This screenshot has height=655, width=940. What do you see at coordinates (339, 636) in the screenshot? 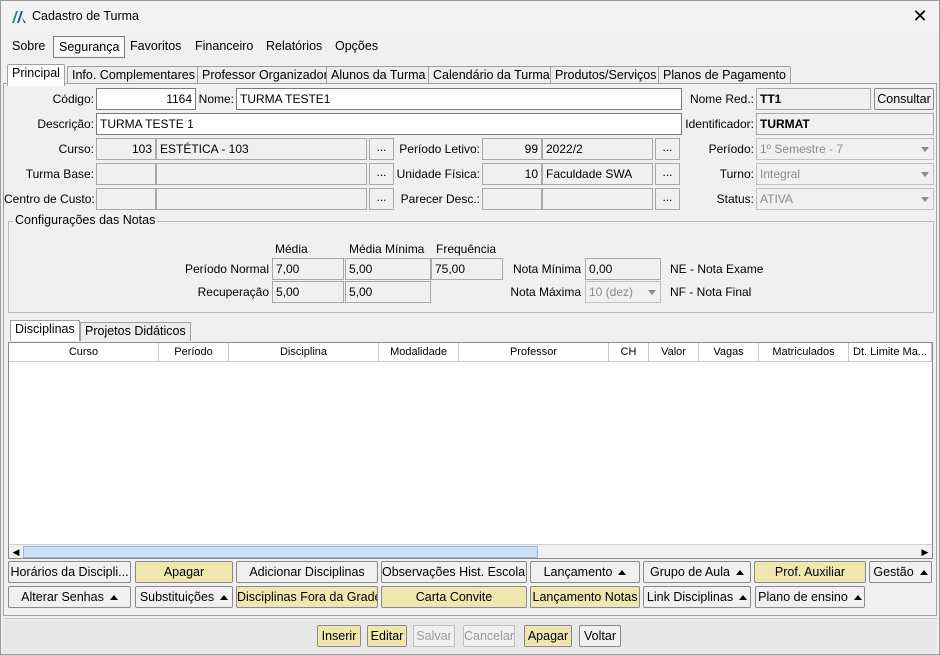
I see `inserir-button: Inserir` at bounding box center [339, 636].